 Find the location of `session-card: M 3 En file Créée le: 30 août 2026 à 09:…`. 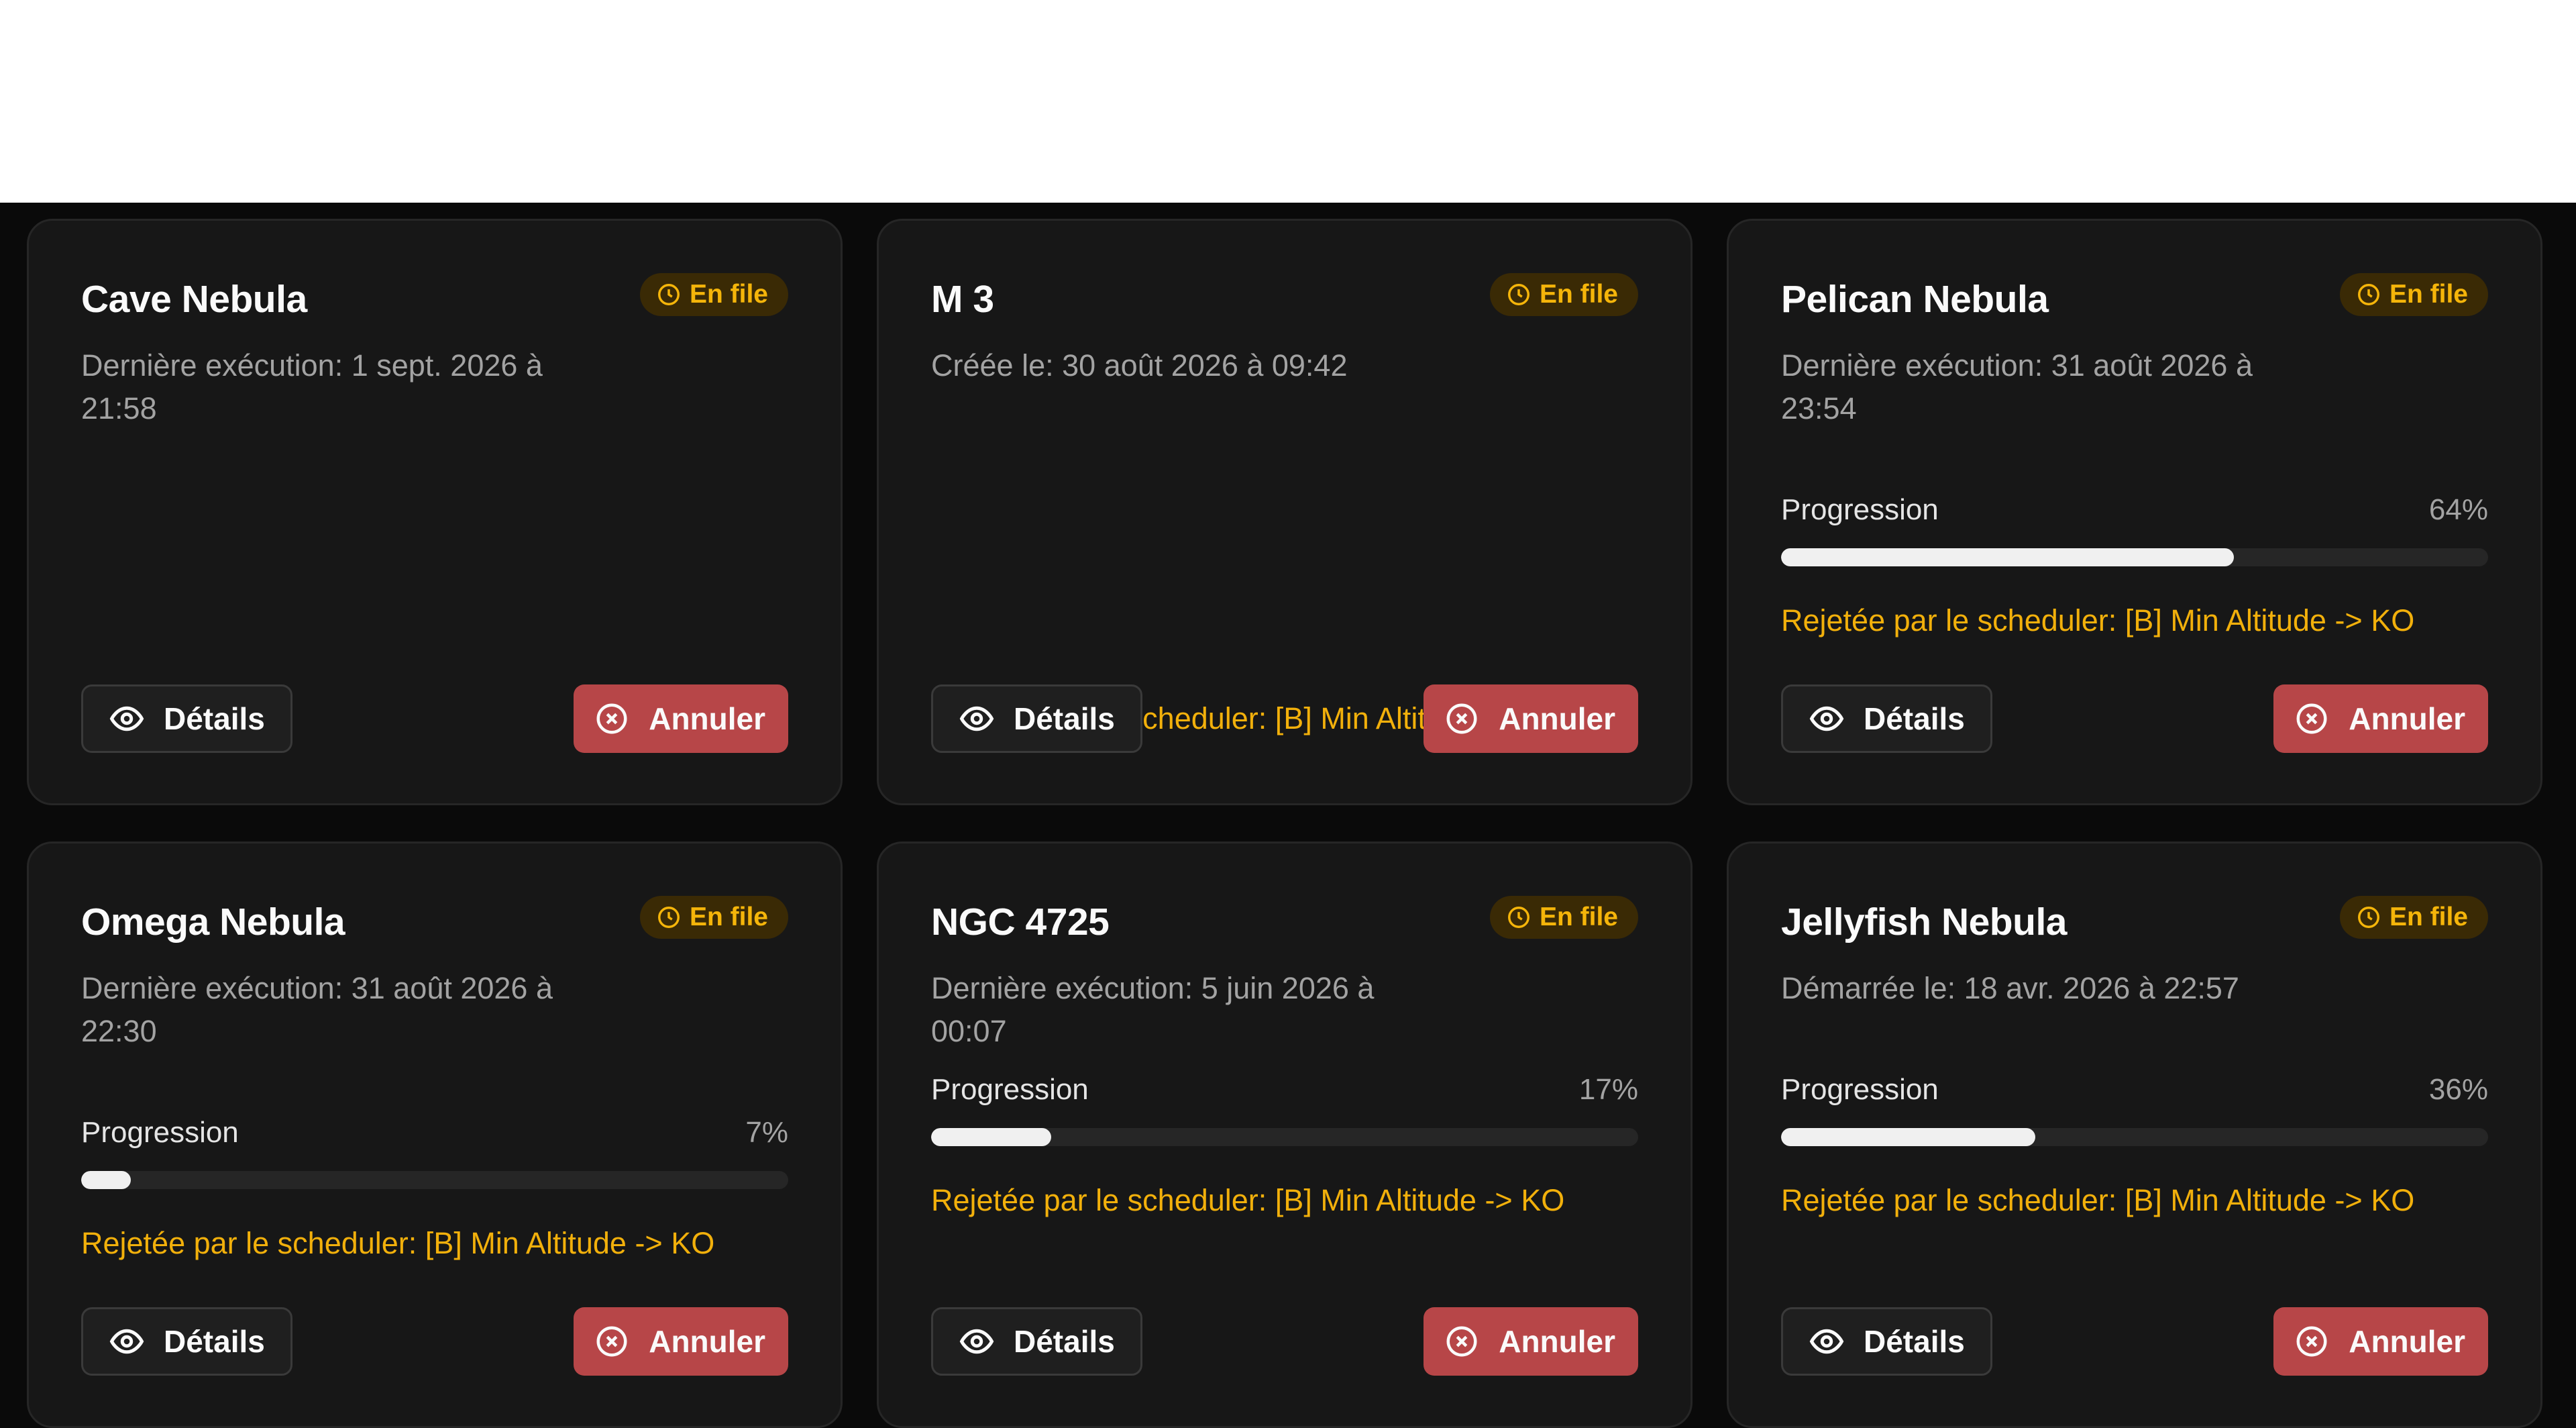

session-card: M 3 En file Créée le: 30 août 2026 à 09:… is located at coordinates (1285, 512).